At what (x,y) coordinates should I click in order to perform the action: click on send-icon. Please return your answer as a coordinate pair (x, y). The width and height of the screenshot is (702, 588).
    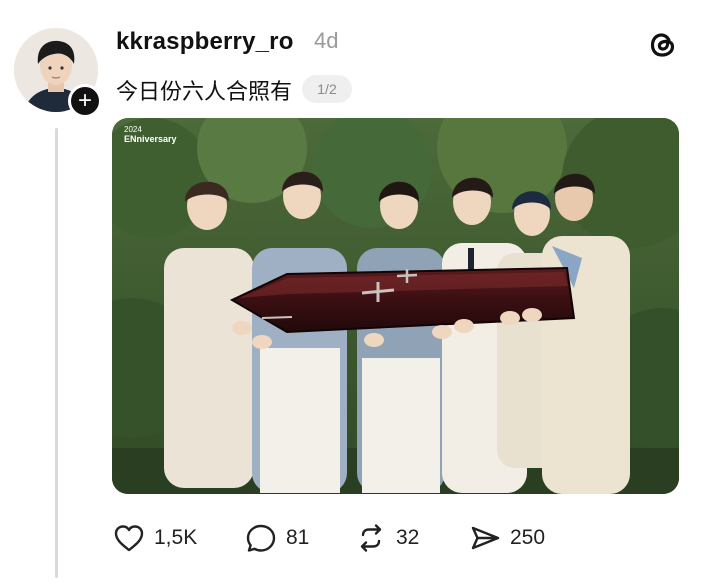
    Looking at the image, I should click on (485, 538).